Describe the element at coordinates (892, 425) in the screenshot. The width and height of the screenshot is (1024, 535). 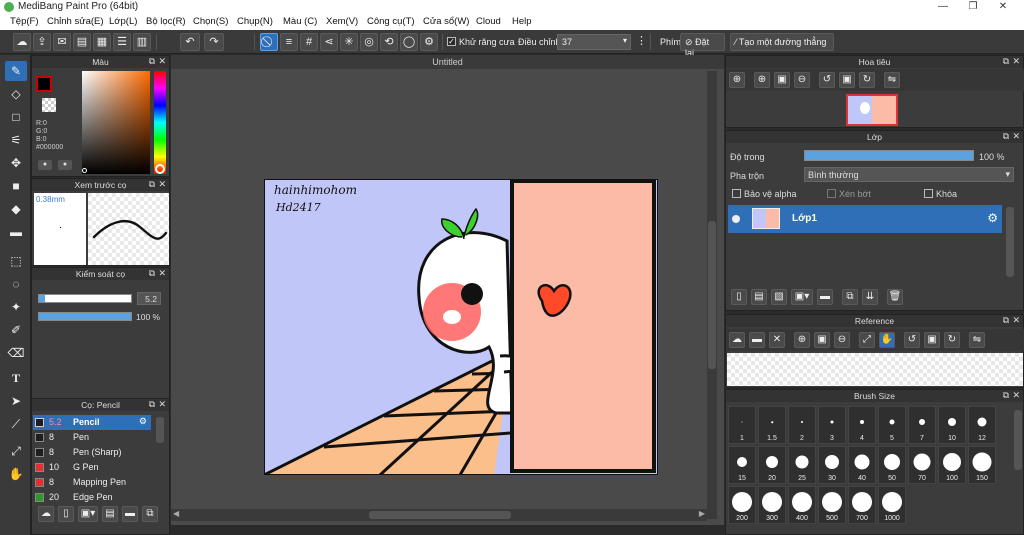
I see `brush-size-preset-5: 5` at that location.